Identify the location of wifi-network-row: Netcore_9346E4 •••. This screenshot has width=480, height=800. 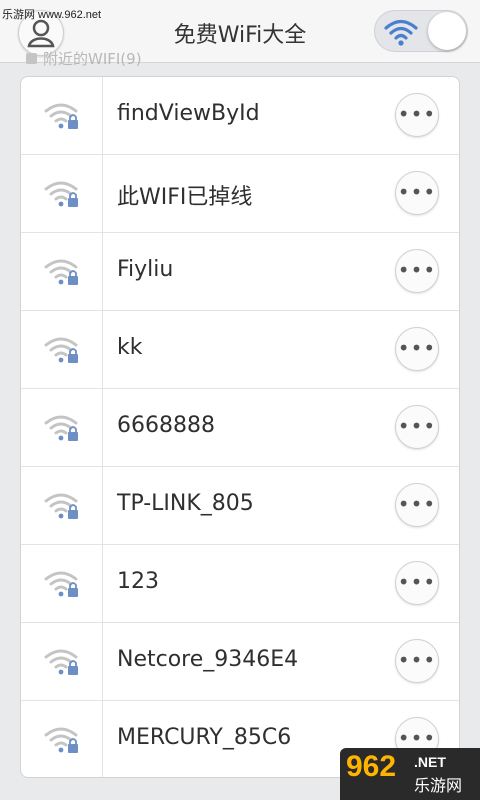
(240, 662).